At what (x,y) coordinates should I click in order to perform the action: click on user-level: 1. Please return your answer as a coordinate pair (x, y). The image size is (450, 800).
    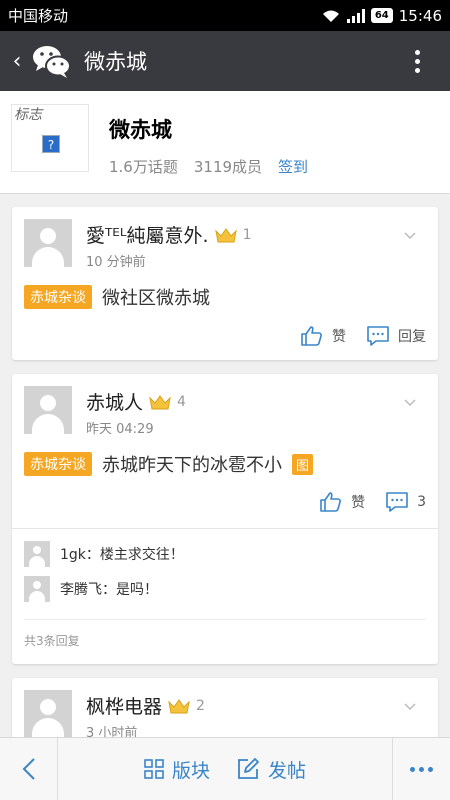
    Looking at the image, I should click on (247, 234).